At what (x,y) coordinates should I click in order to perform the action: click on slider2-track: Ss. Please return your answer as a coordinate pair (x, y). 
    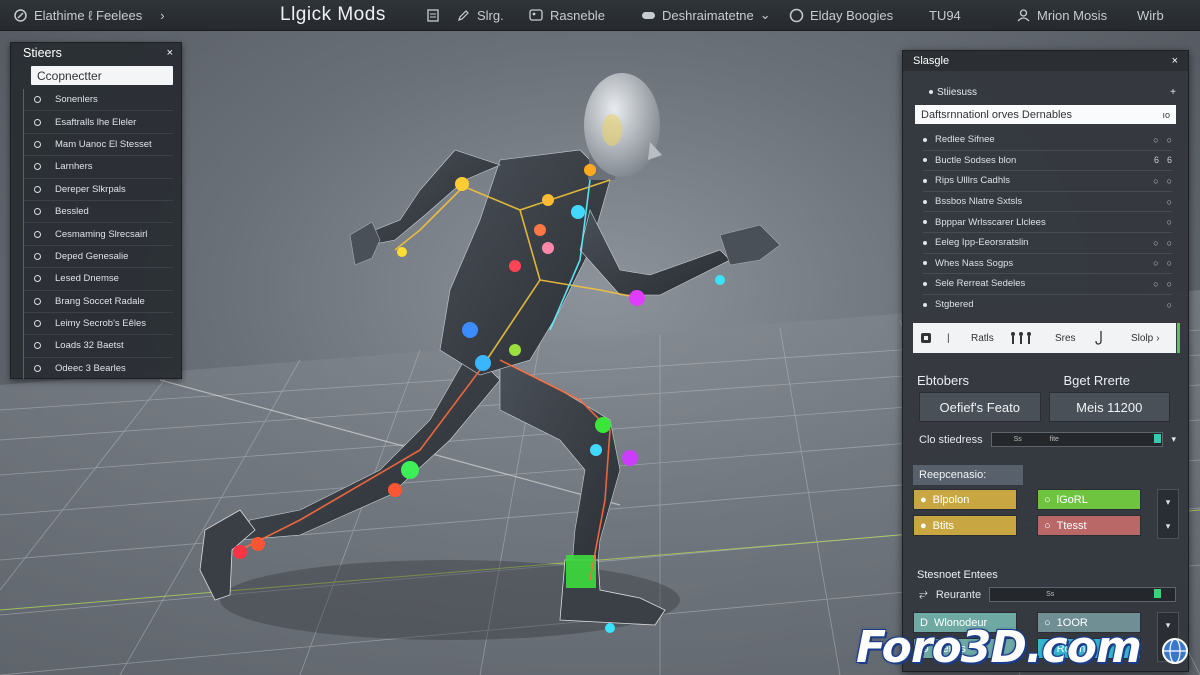
    Looking at the image, I should click on (1082, 595).